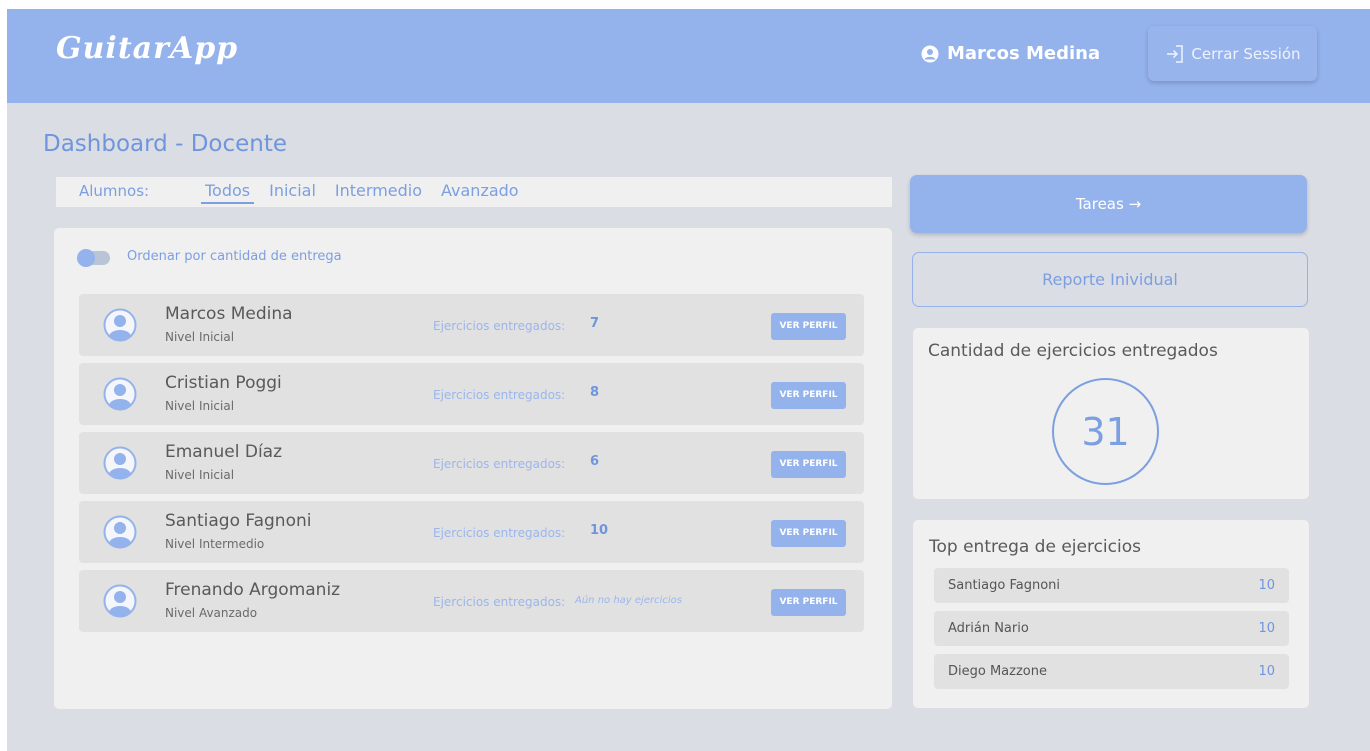 The image size is (1370, 751). I want to click on exercises-count: 8, so click(595, 392).